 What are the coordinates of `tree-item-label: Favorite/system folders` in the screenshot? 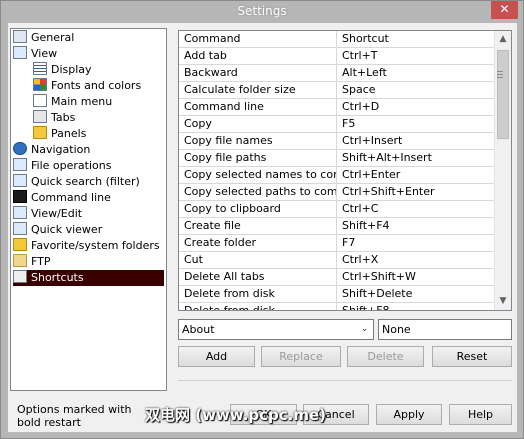 It's located at (95, 245).